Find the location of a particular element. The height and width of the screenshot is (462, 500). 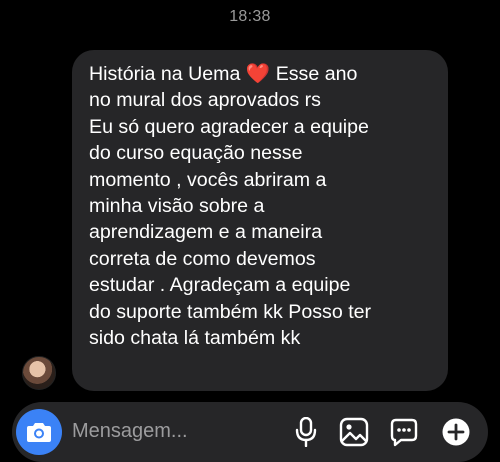

message-line: estudar . Agradeçam a equipe is located at coordinates (220, 285).